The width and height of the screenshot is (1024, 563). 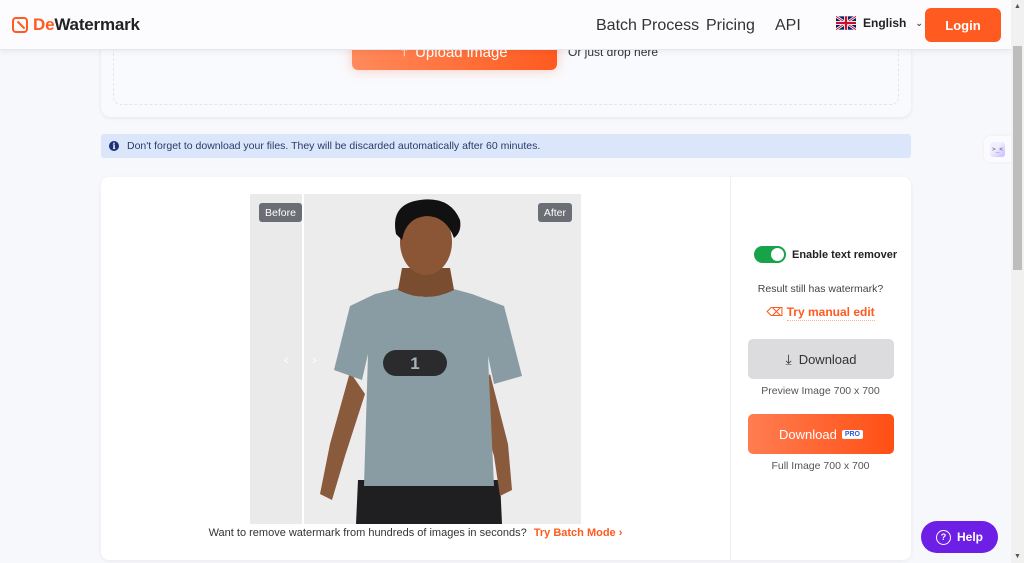 What do you see at coordinates (303, 359) in the screenshot?
I see `comparison-slider-handle` at bounding box center [303, 359].